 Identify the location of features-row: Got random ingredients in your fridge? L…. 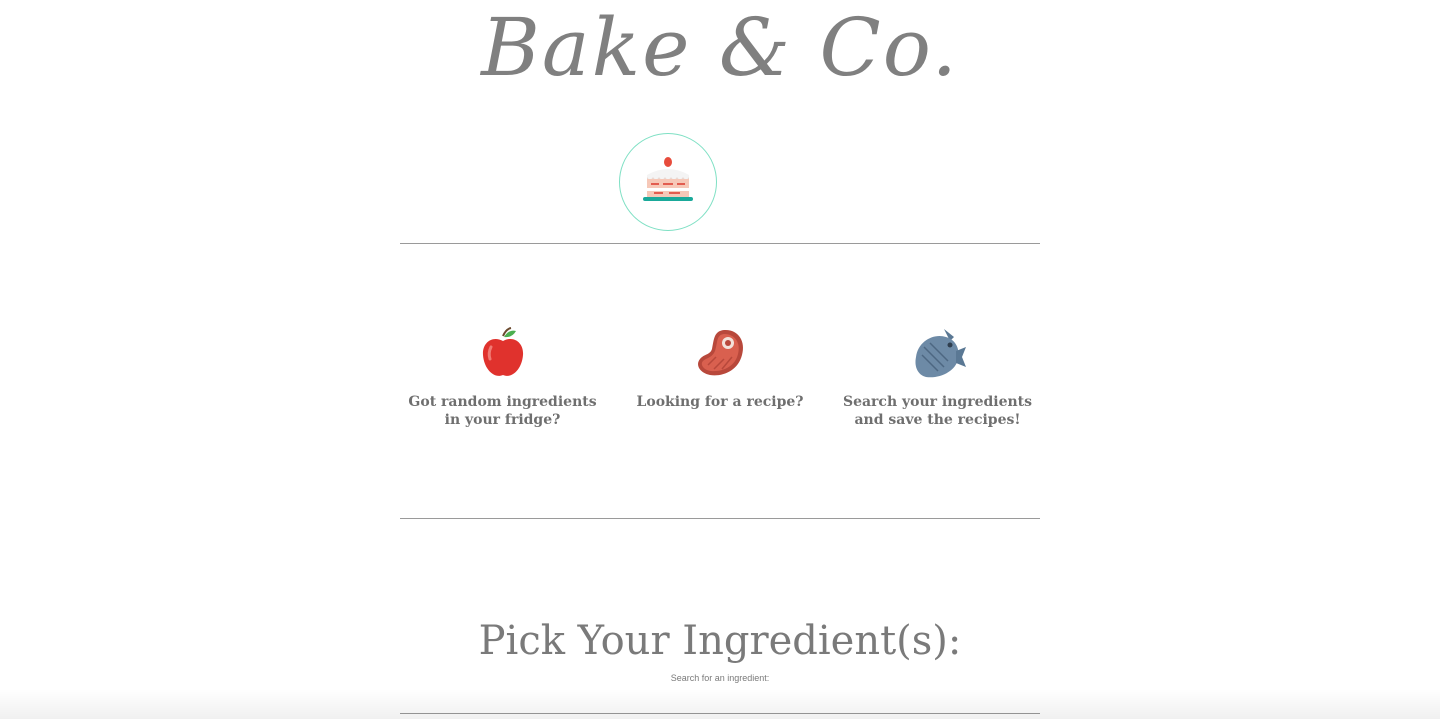
(720, 376).